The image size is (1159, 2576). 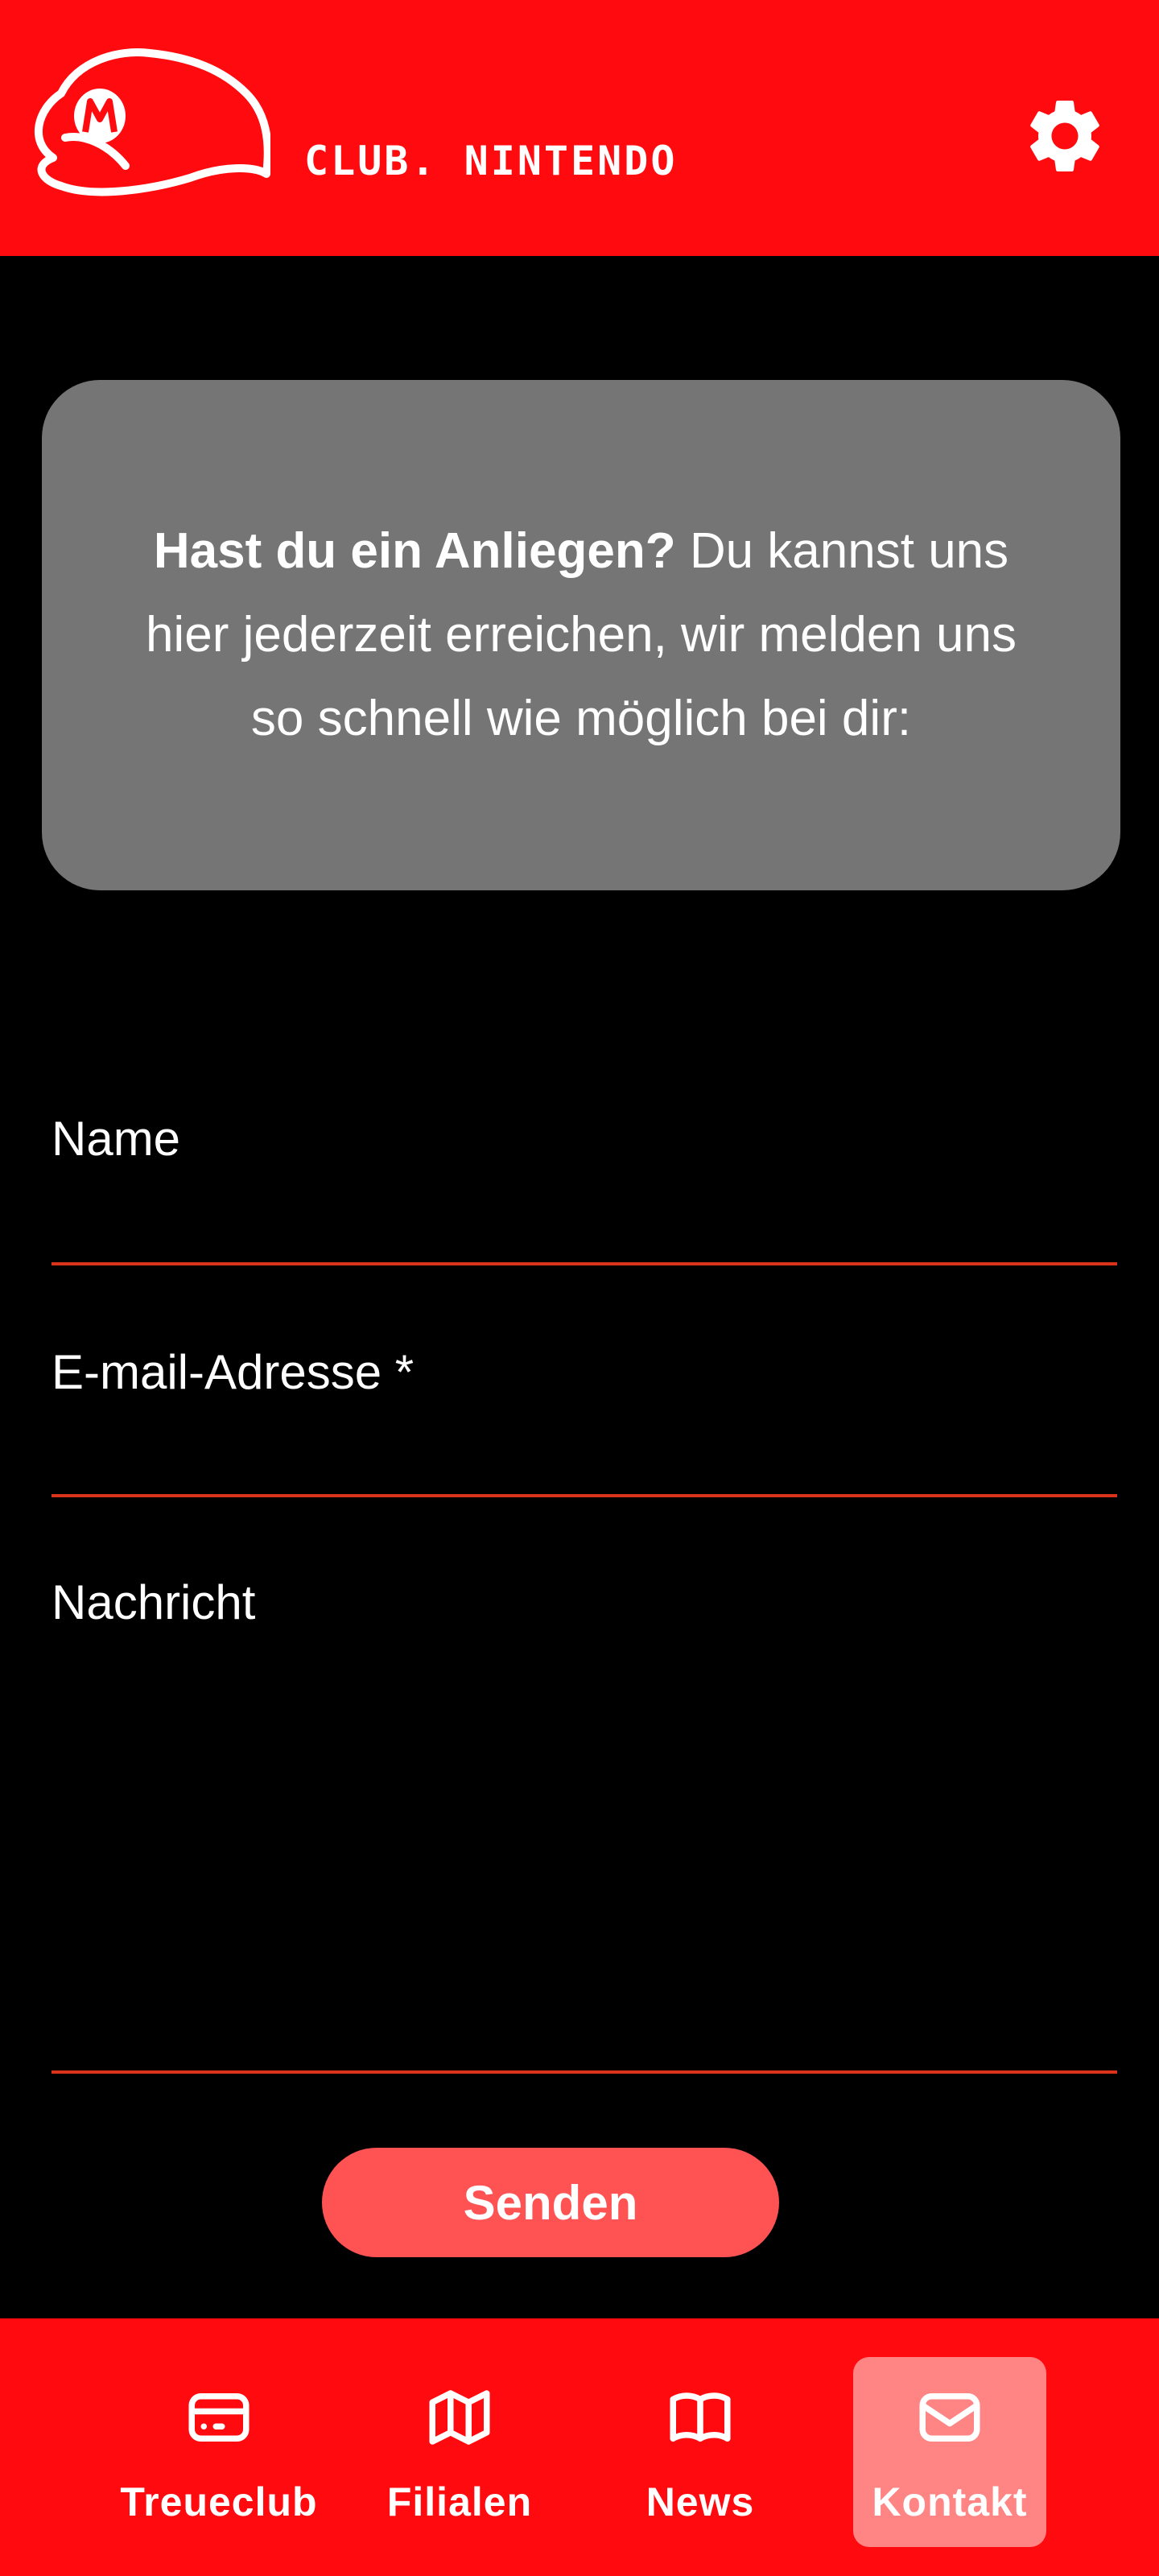 I want to click on mario-cap-logo-icon, so click(x=152, y=122).